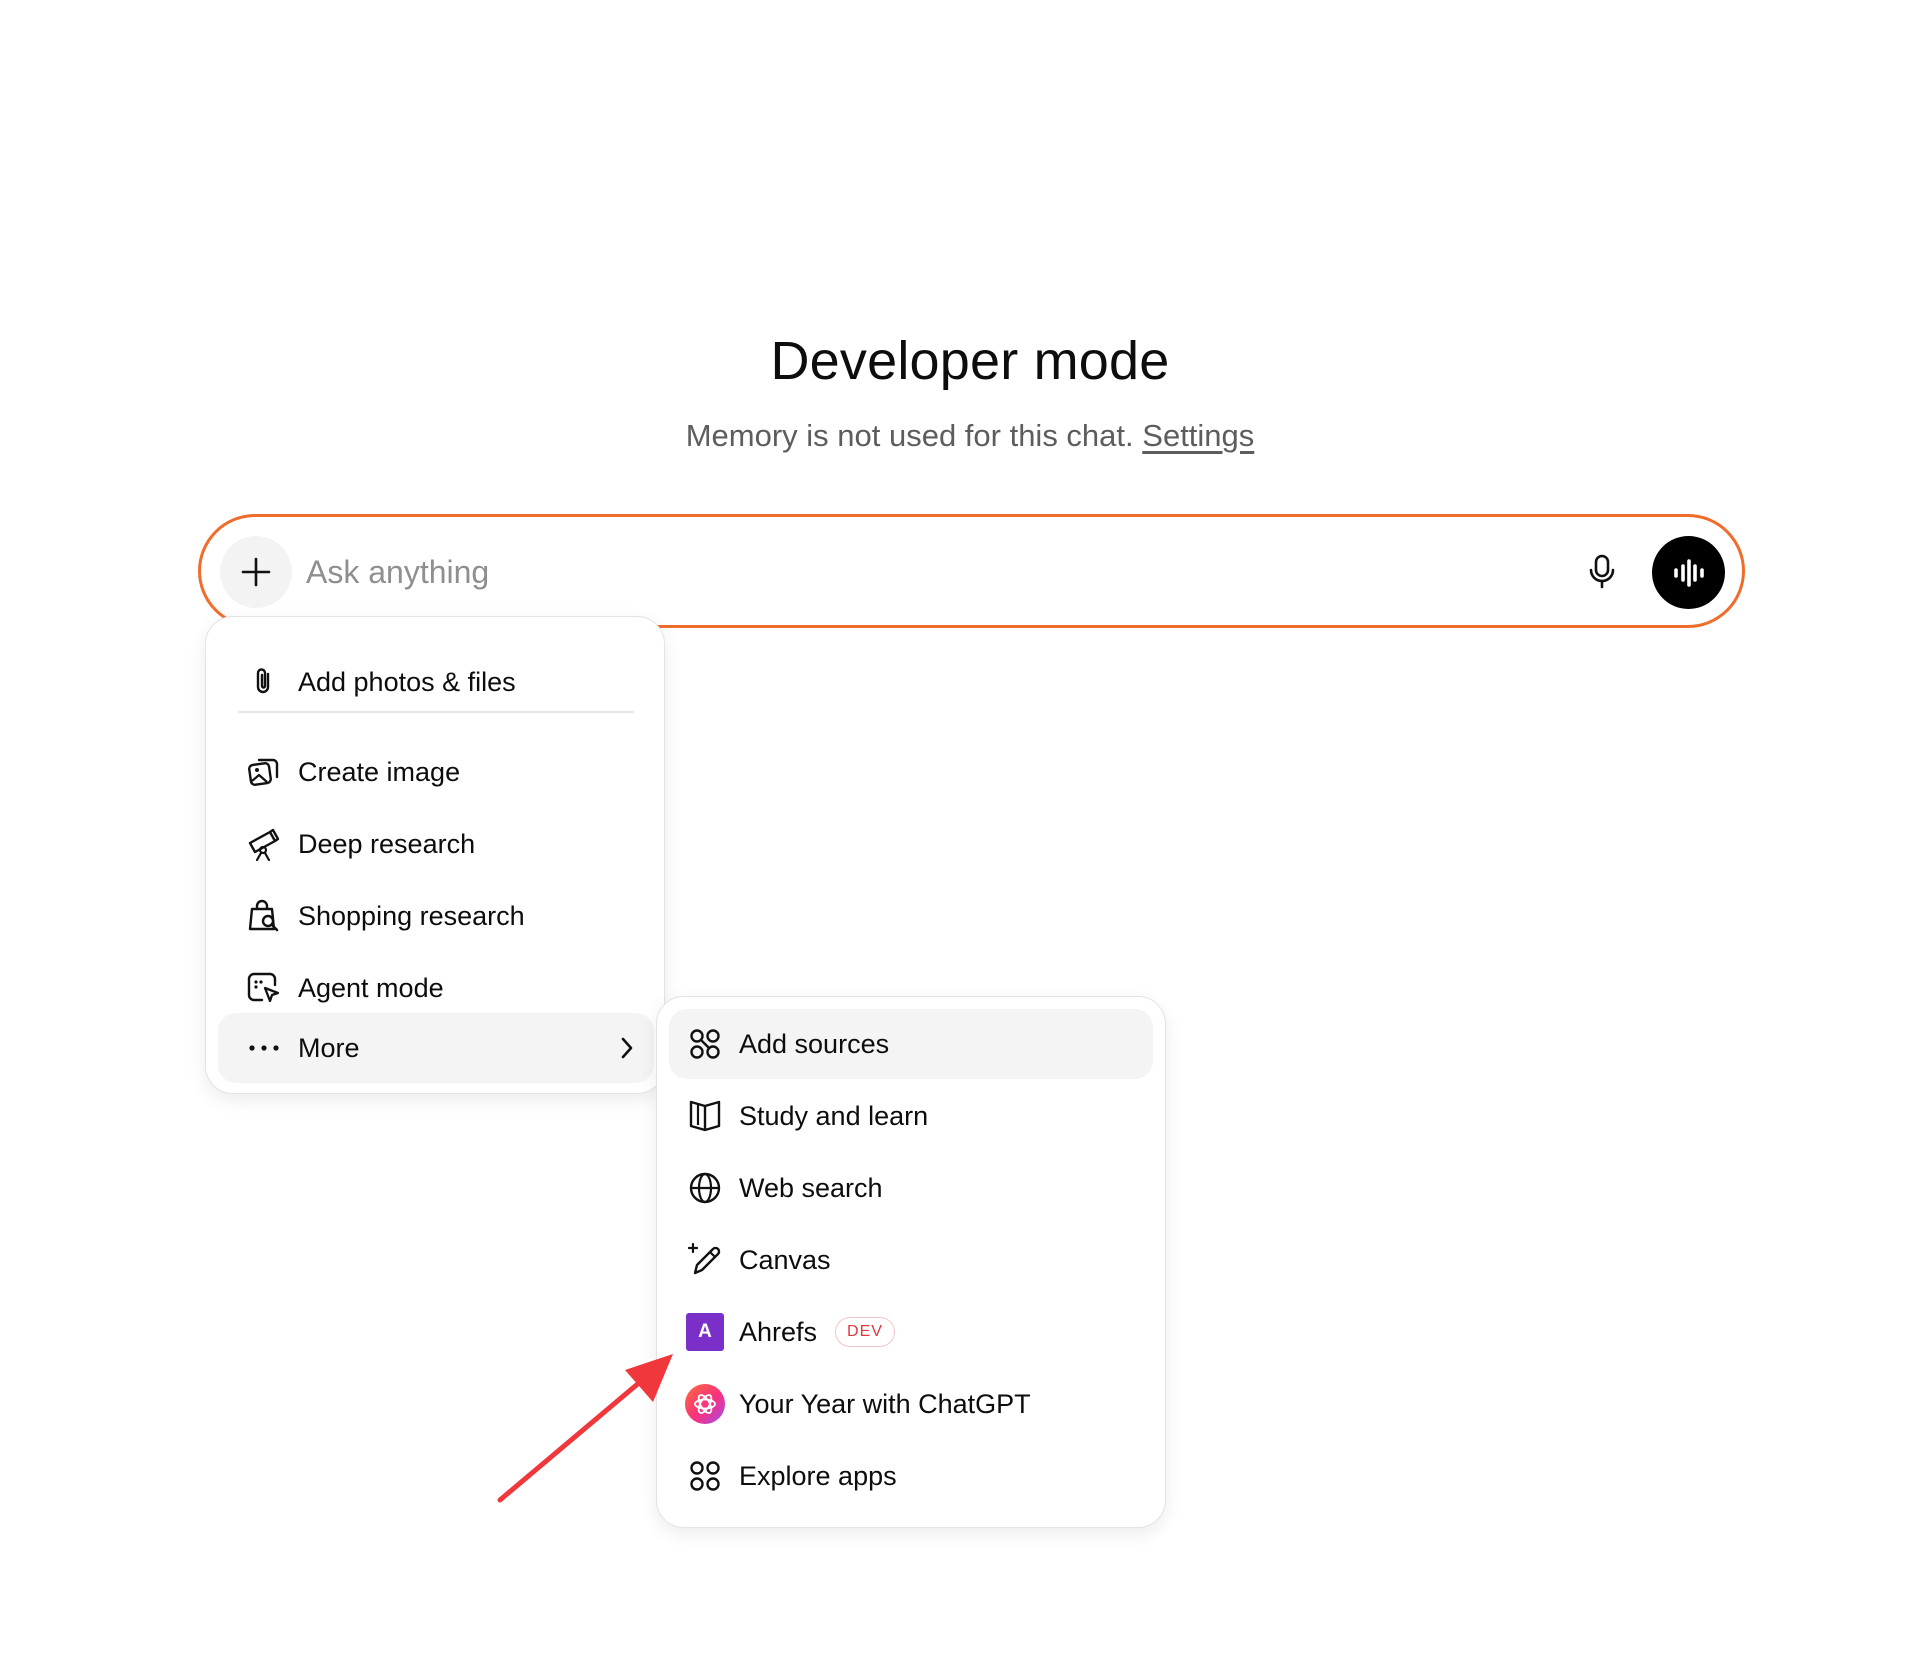  I want to click on shopping-bag-search-icon, so click(264, 916).